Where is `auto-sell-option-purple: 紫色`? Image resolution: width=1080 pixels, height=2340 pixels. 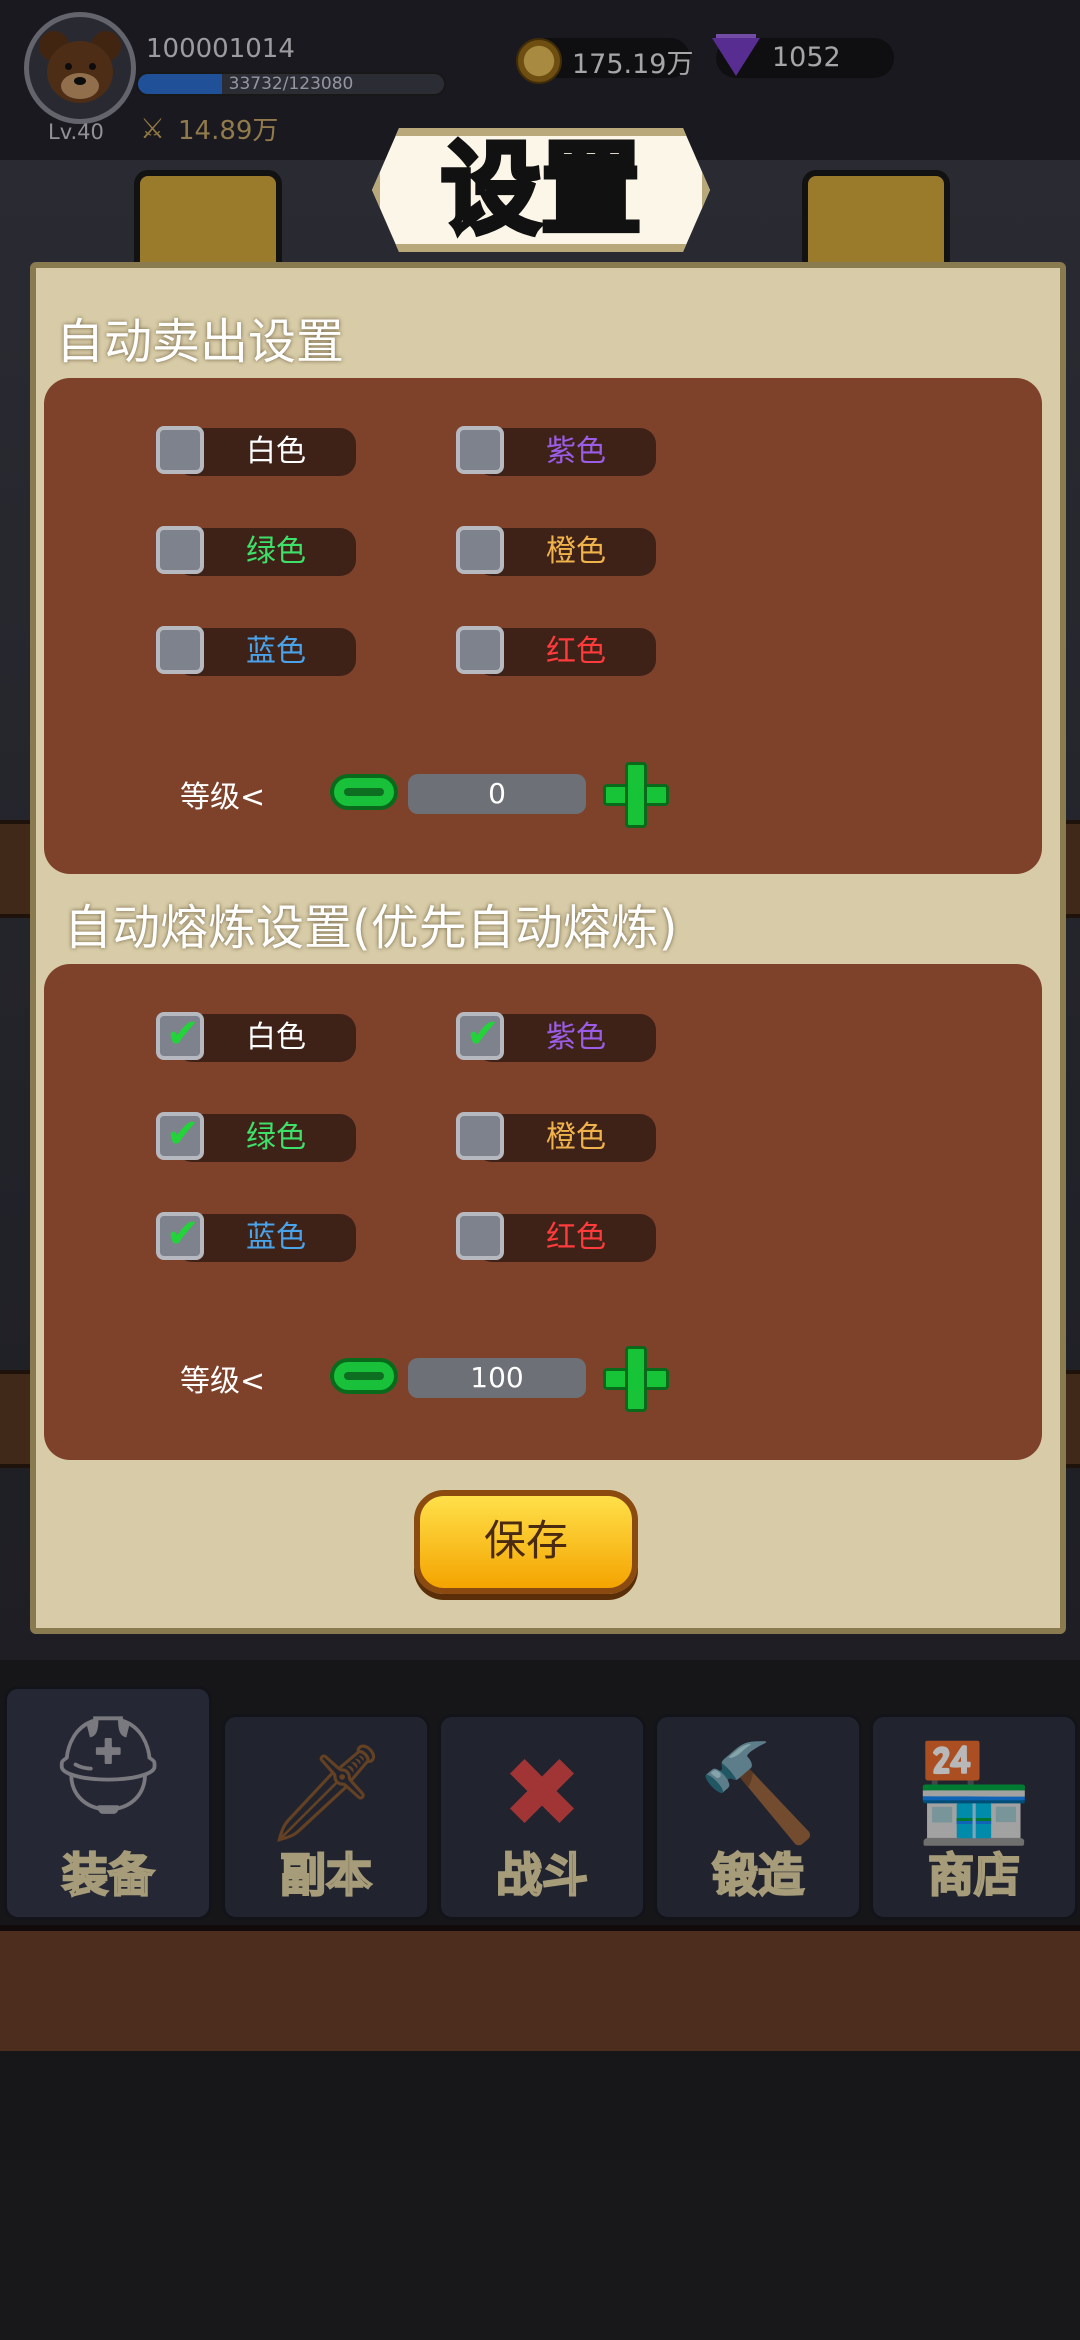
auto-sell-option-purple: 紫色 is located at coordinates (556, 451).